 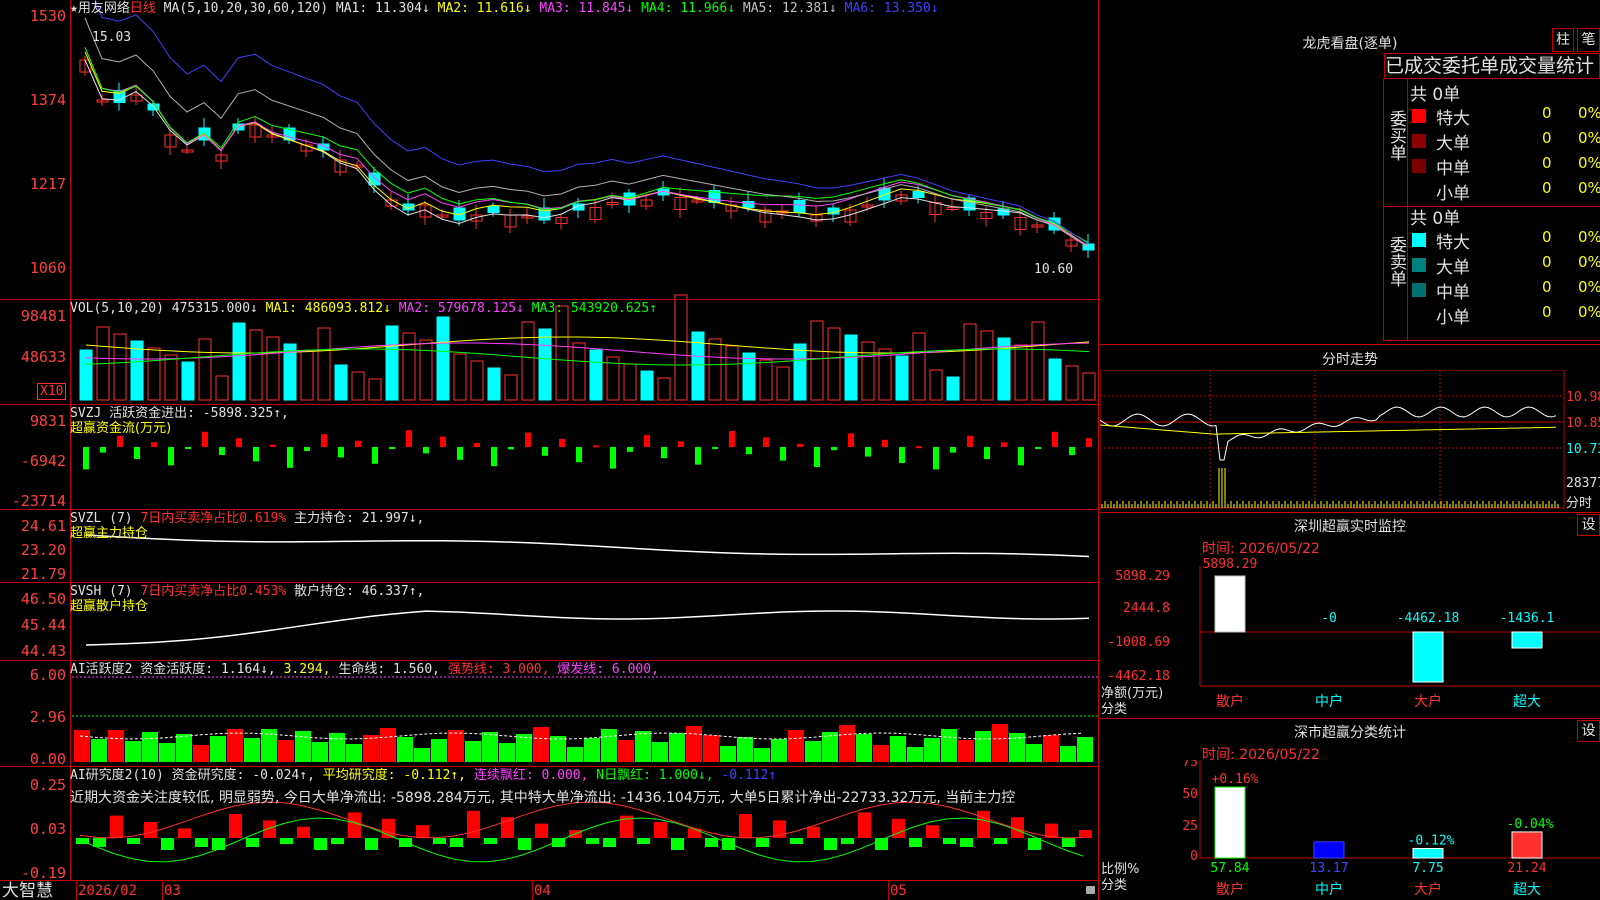 What do you see at coordinates (1350, 344) in the screenshot?
I see `fenshi-top-border` at bounding box center [1350, 344].